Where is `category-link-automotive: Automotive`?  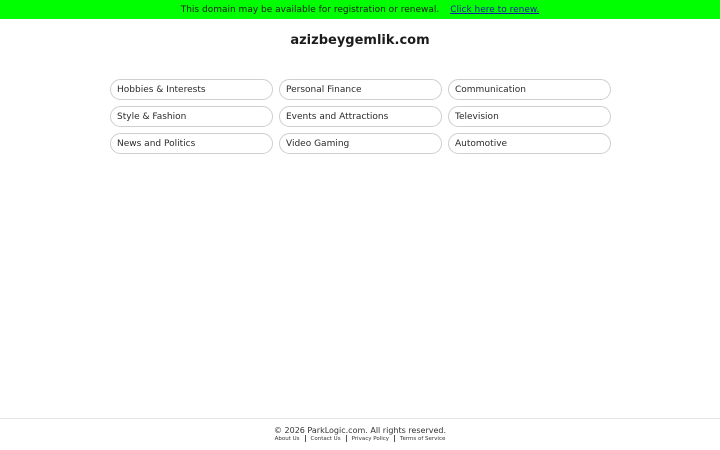 category-link-automotive: Automotive is located at coordinates (529, 143).